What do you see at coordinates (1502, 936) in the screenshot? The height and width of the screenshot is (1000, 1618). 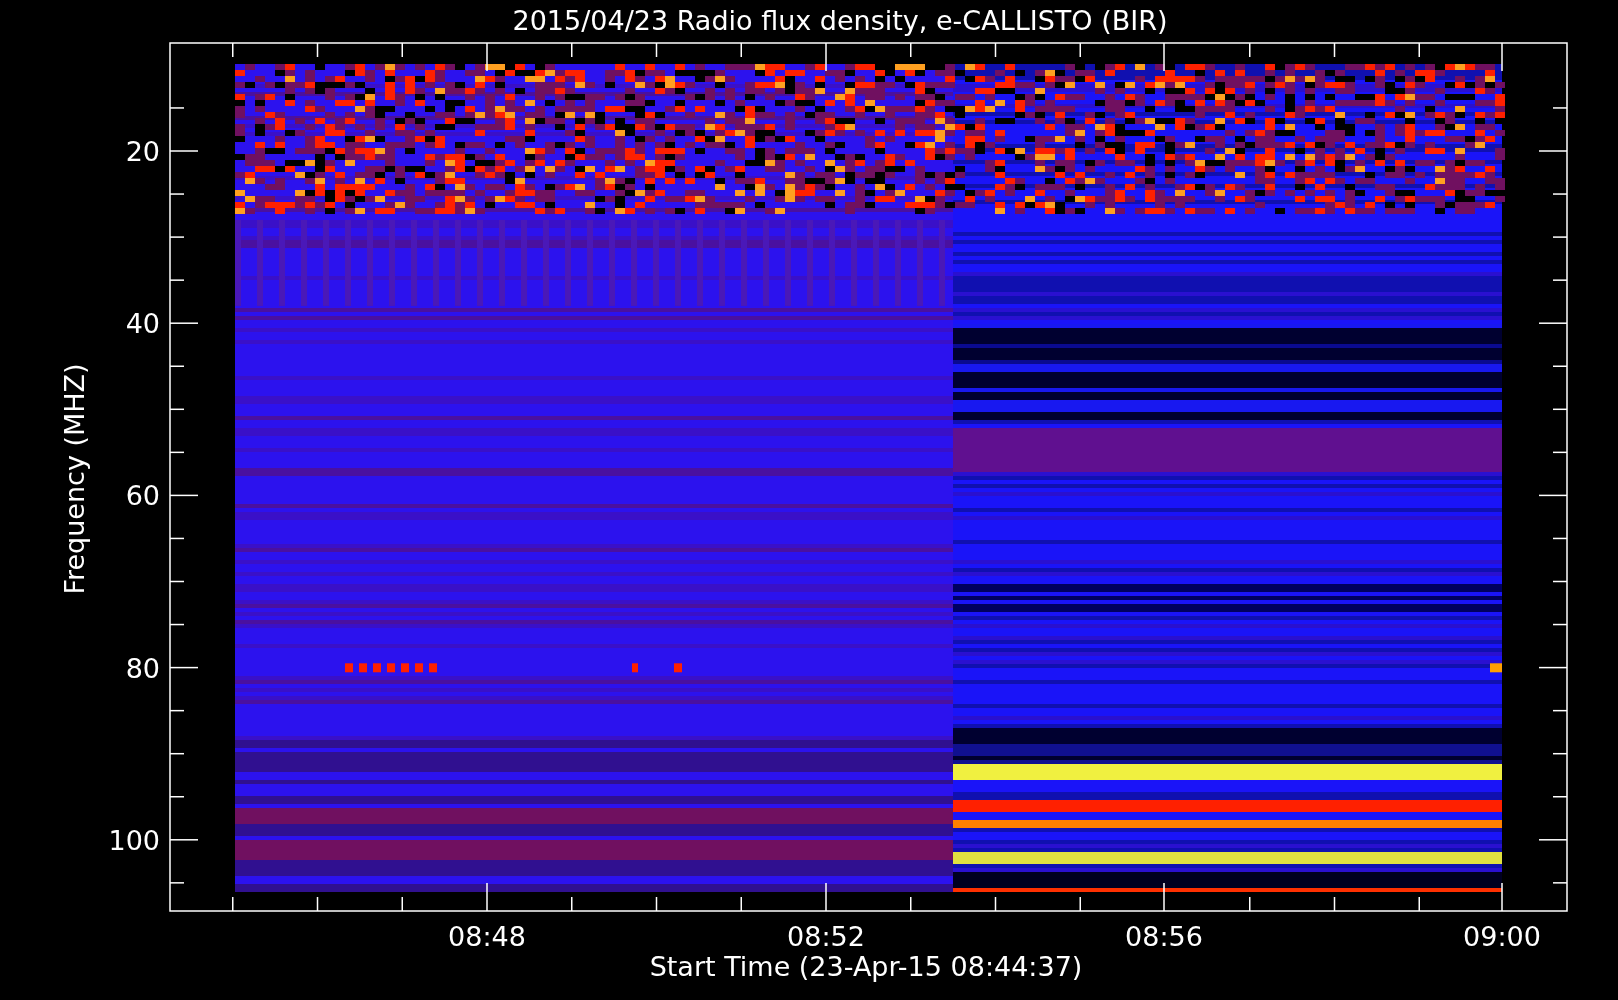 I see `x-tick-label: 09:00` at bounding box center [1502, 936].